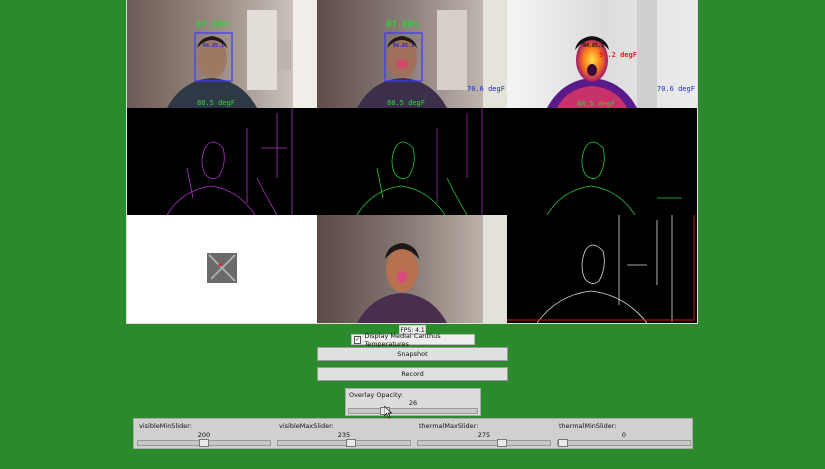  I want to click on overlay-opacity-slider, so click(413, 411).